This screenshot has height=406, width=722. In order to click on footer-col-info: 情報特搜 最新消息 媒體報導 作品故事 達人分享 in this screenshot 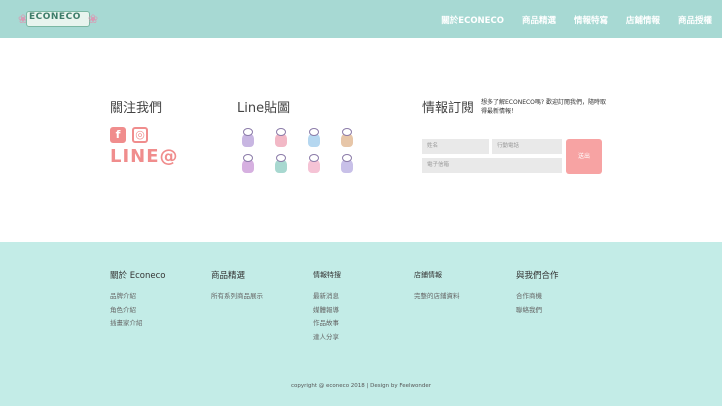, I will do `click(327, 306)`.